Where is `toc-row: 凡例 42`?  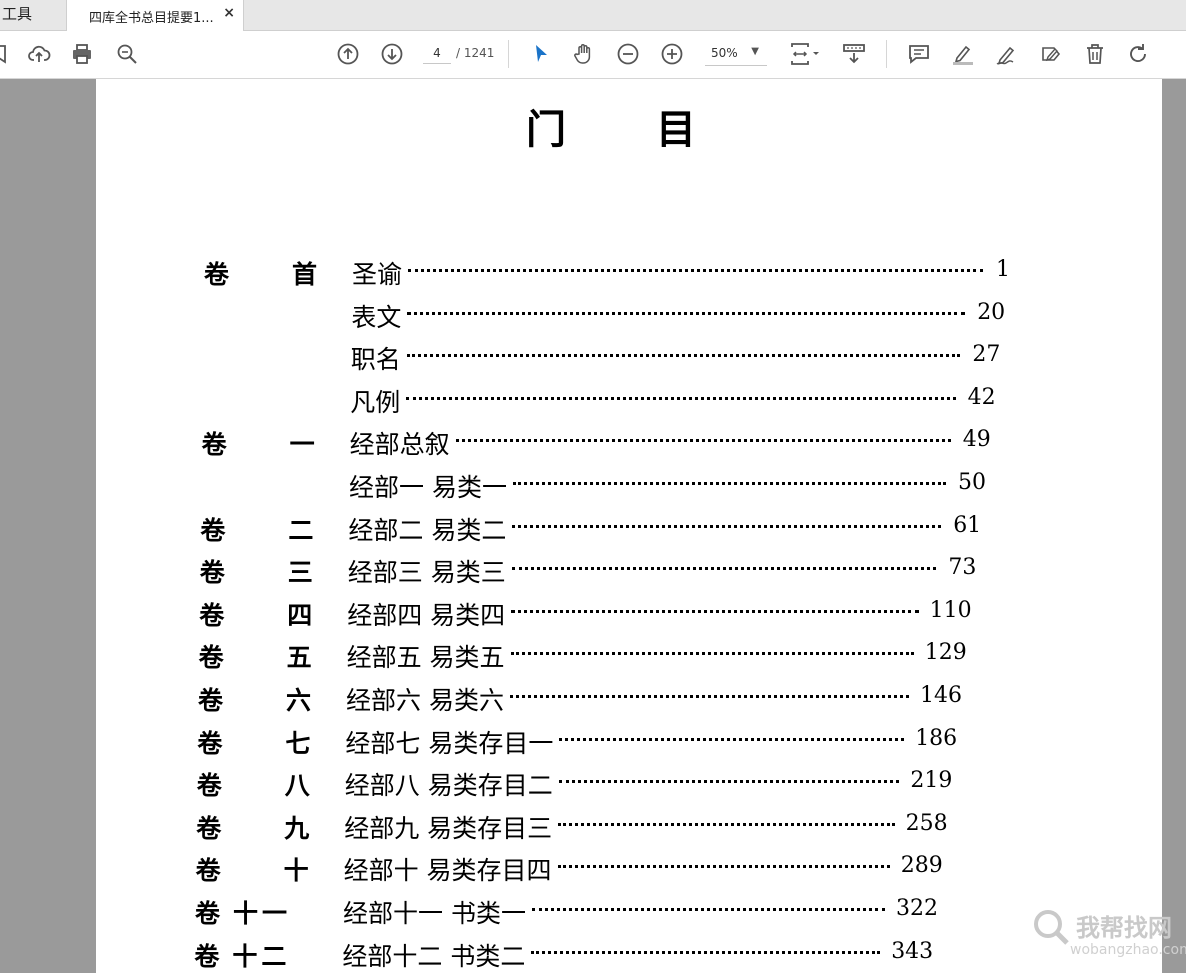 toc-row: 凡例 42 is located at coordinates (629, 397).